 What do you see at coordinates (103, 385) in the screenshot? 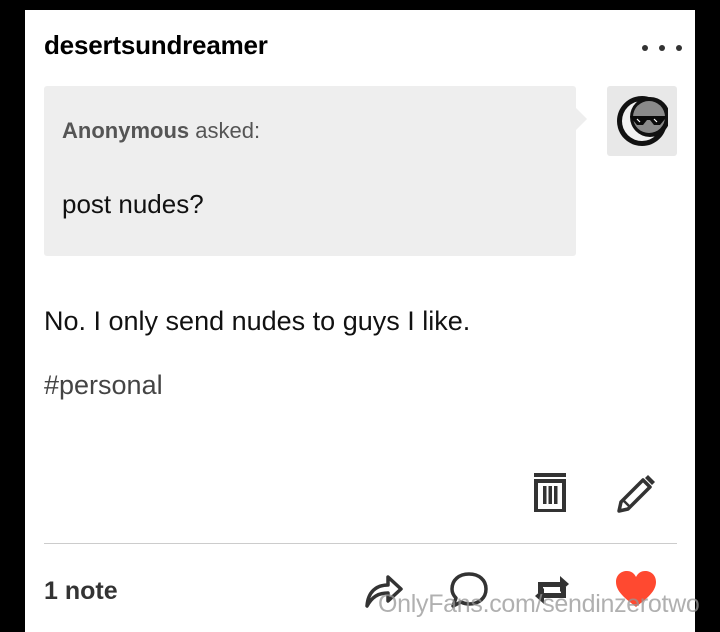
I see `tag-personal: #personal` at bounding box center [103, 385].